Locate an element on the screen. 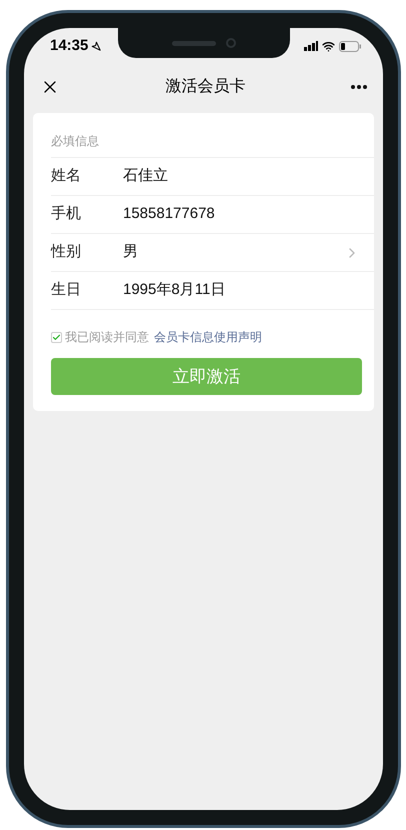 The width and height of the screenshot is (406, 830). location-icon is located at coordinates (96, 46).